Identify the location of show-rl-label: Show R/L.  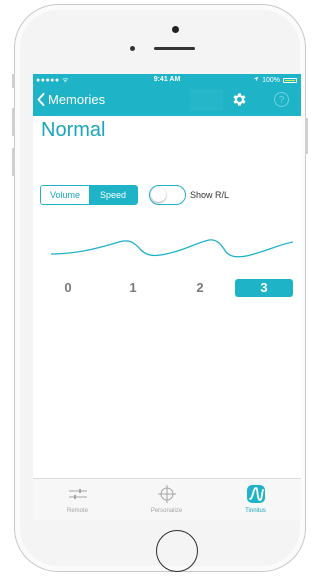
(210, 195).